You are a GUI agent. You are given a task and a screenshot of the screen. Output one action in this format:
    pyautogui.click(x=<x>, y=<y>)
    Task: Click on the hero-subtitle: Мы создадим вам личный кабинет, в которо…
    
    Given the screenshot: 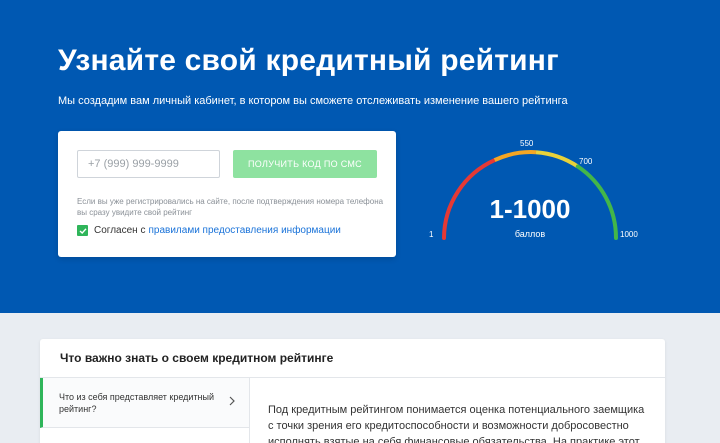 What is the action you would take?
    pyautogui.click(x=313, y=101)
    